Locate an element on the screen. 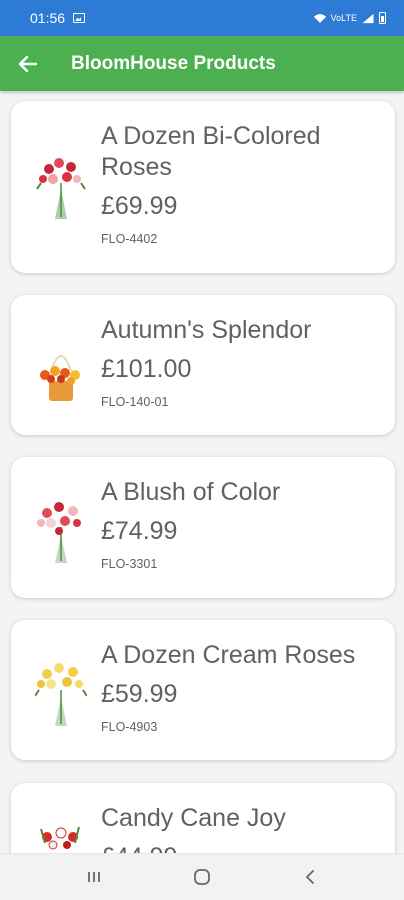 The height and width of the screenshot is (900, 404). status-icons: VoLTE is located at coordinates (349, 18).